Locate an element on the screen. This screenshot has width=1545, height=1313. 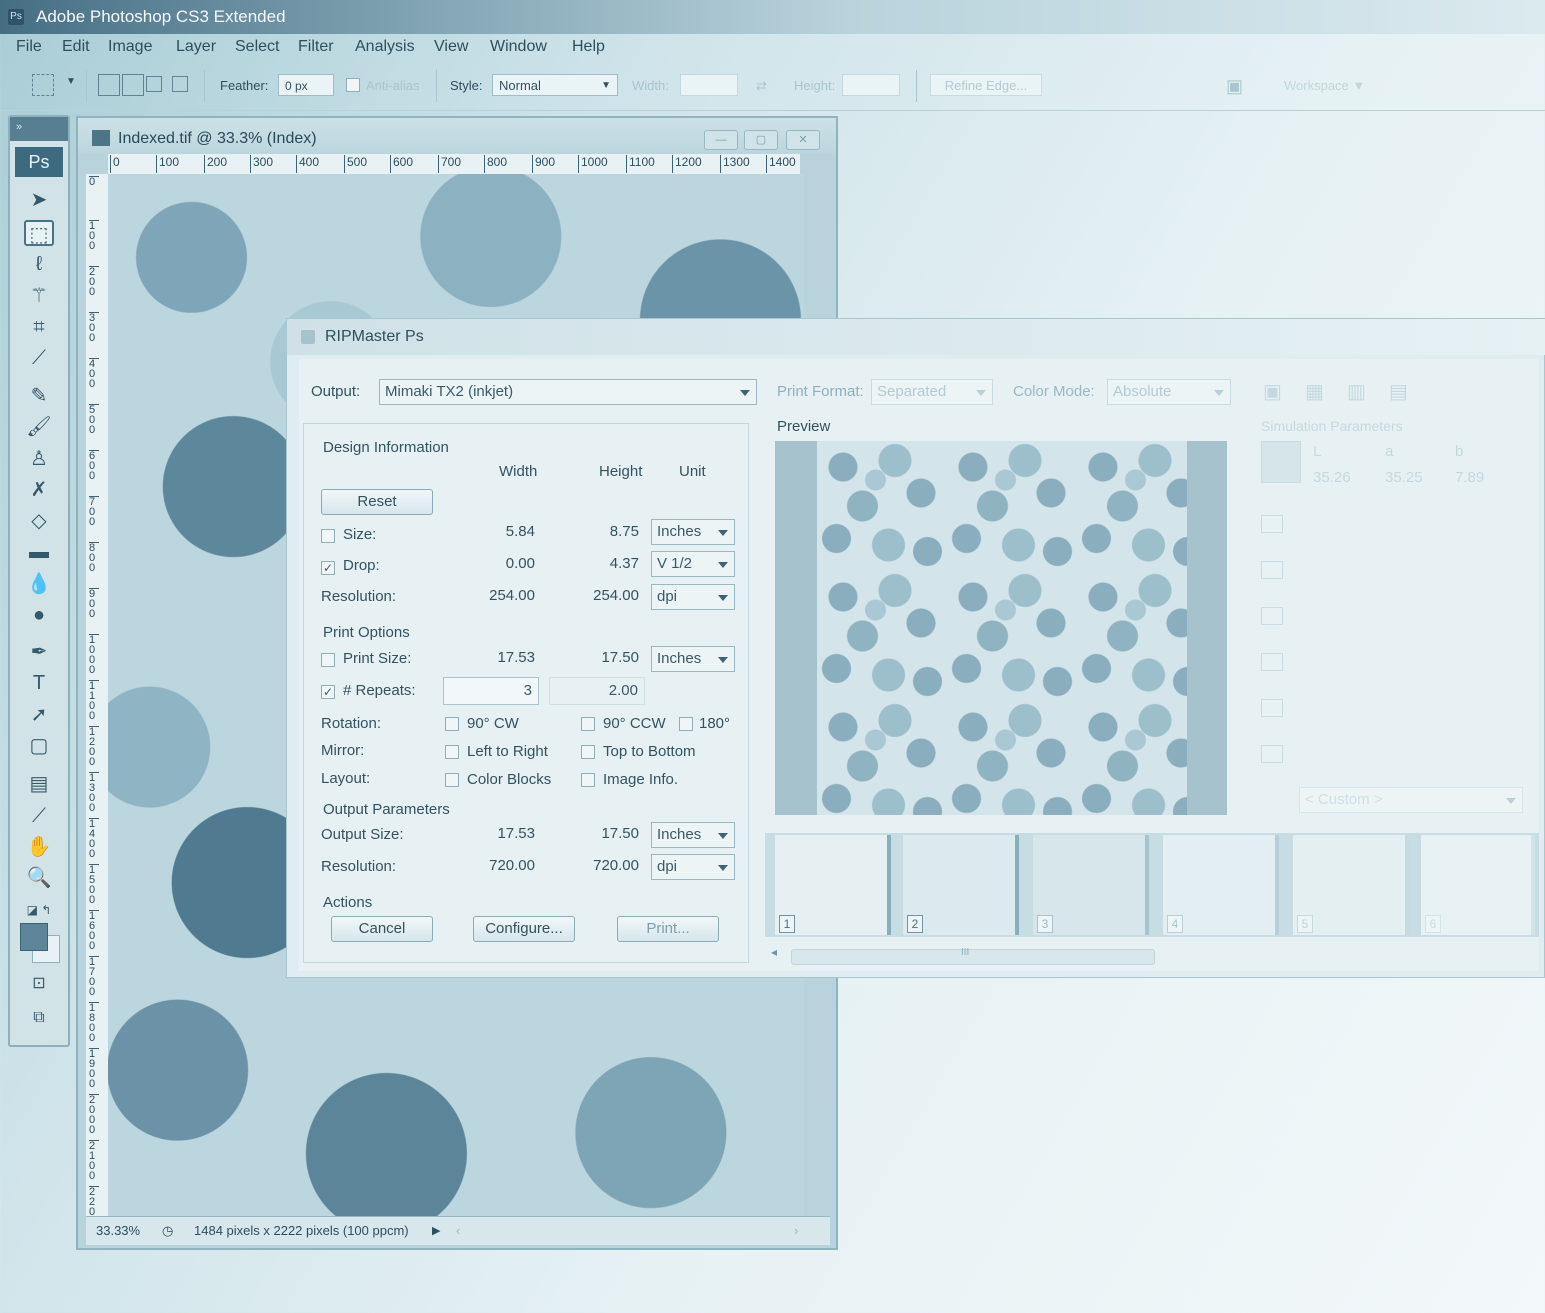
close-button: ✕ is located at coordinates (803, 140).